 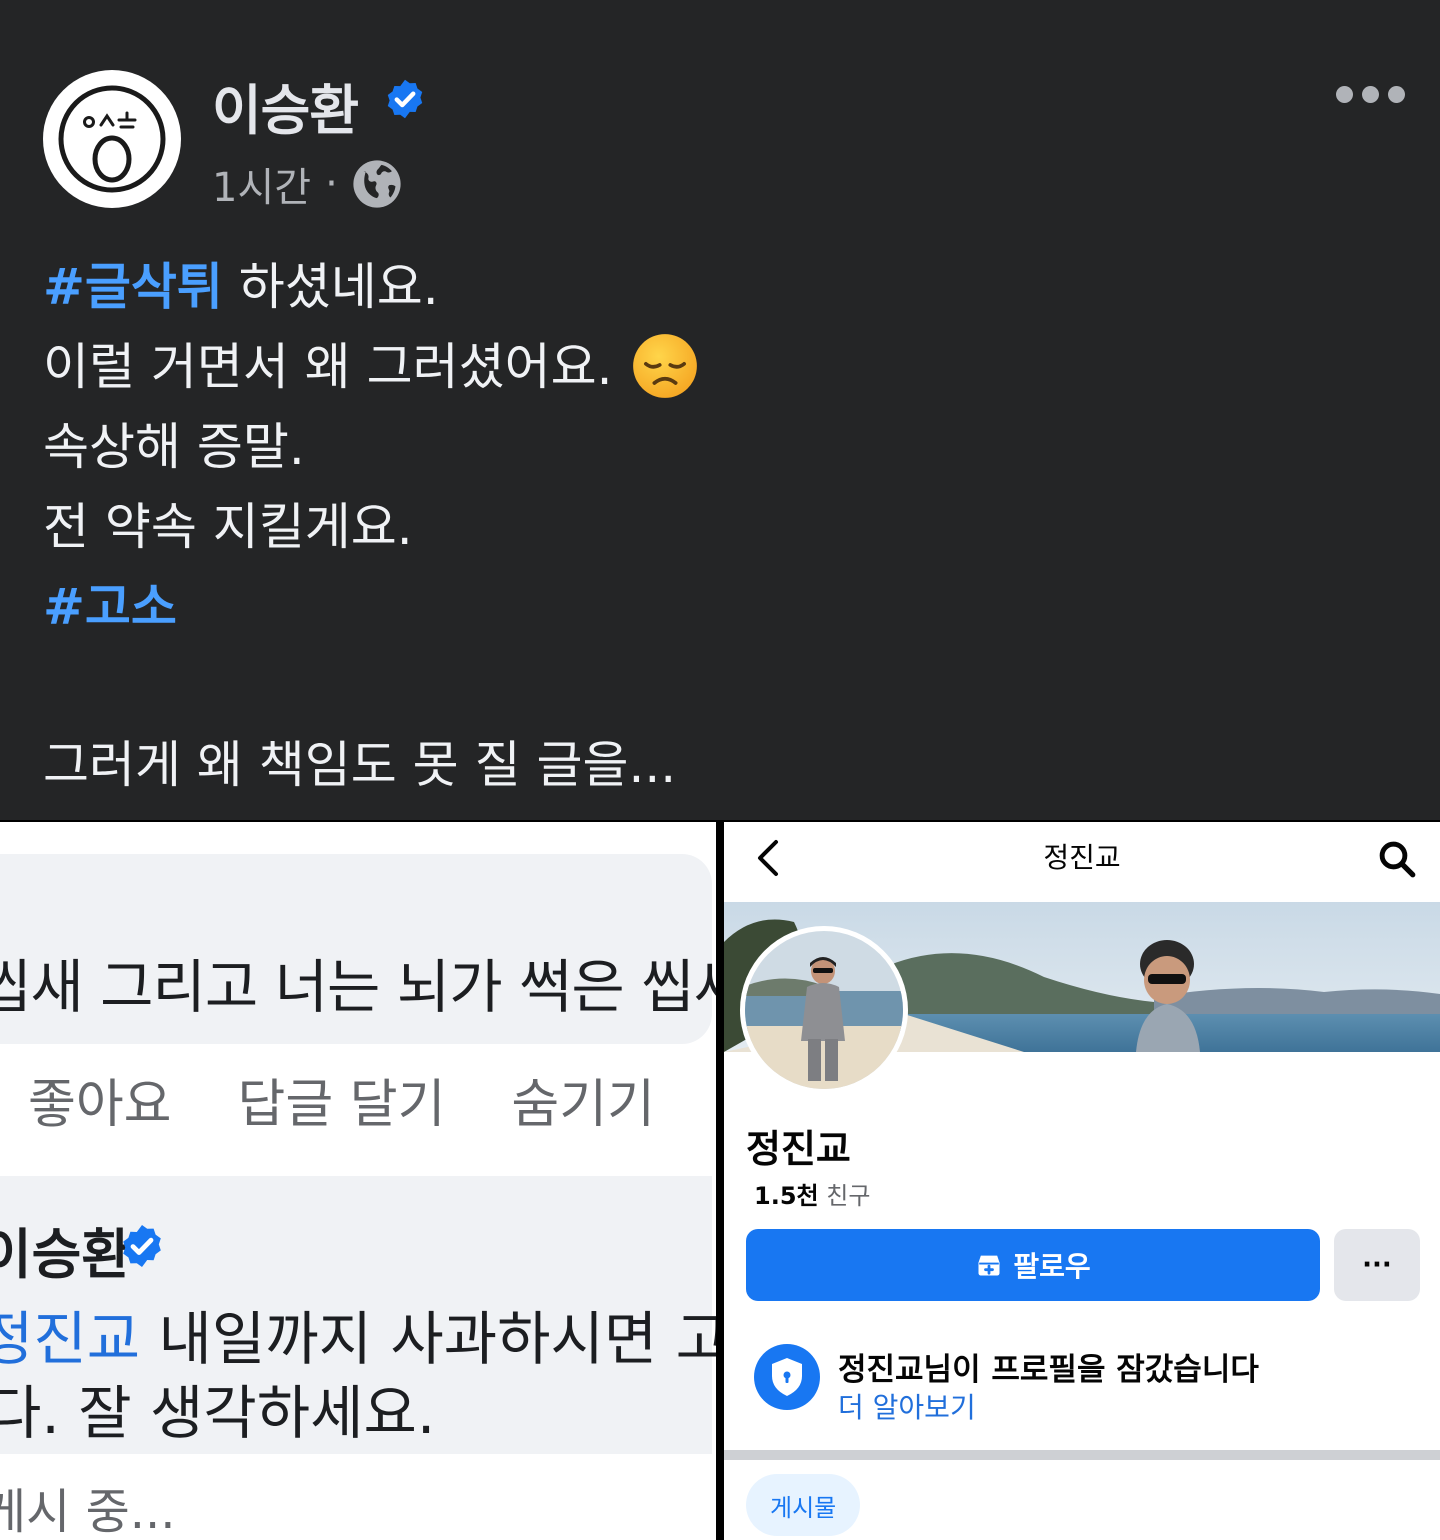 I want to click on post-line: 전 약속 지킬게요., so click(x=723, y=527).